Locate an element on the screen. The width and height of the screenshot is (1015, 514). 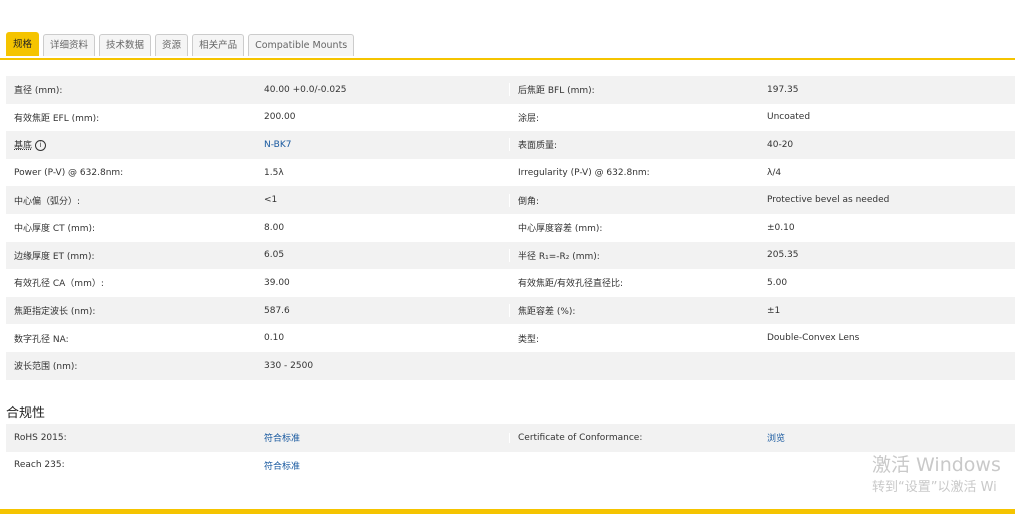
spec-value: 8.00 is located at coordinates (274, 227).